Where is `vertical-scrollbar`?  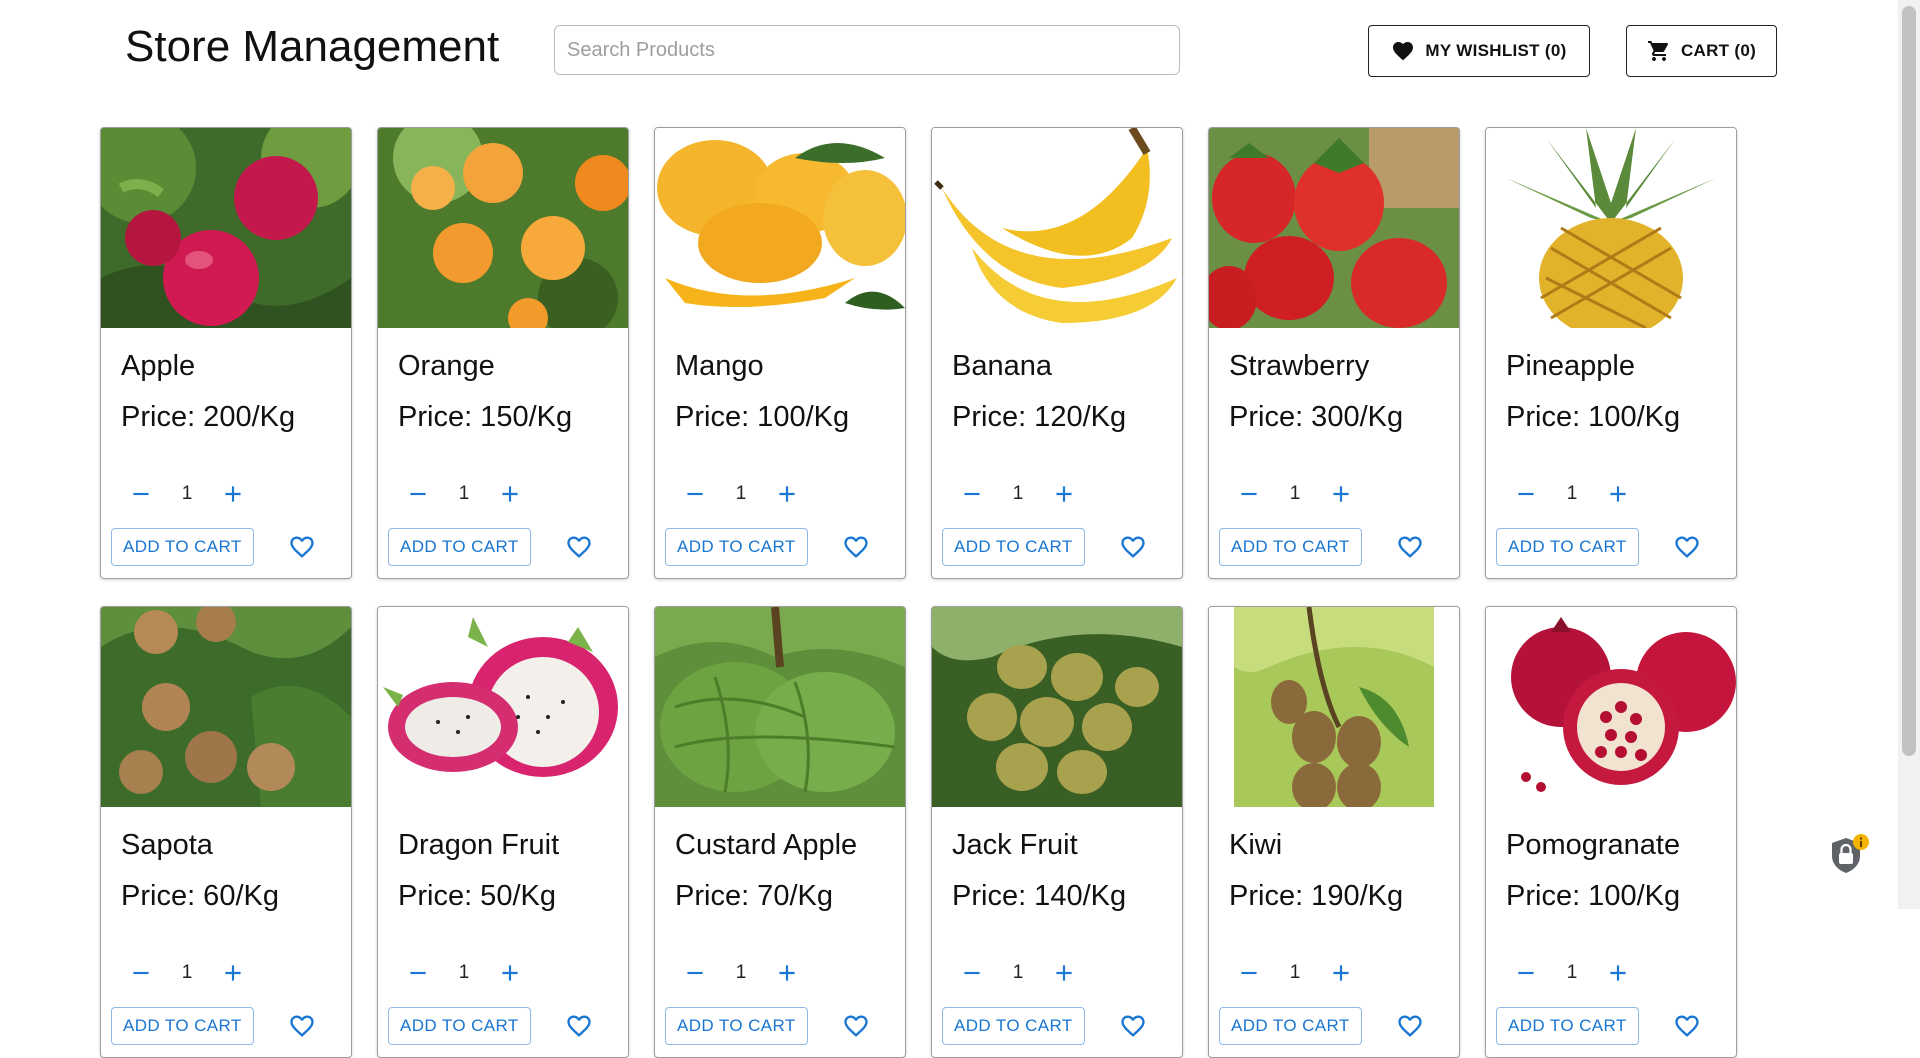 vertical-scrollbar is located at coordinates (1909, 454).